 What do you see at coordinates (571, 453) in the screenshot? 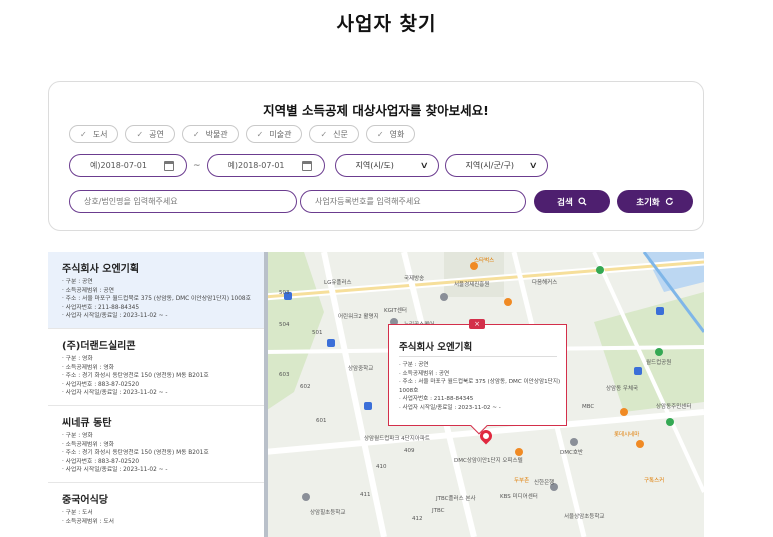
I see `map-label: DMC호반` at bounding box center [571, 453].